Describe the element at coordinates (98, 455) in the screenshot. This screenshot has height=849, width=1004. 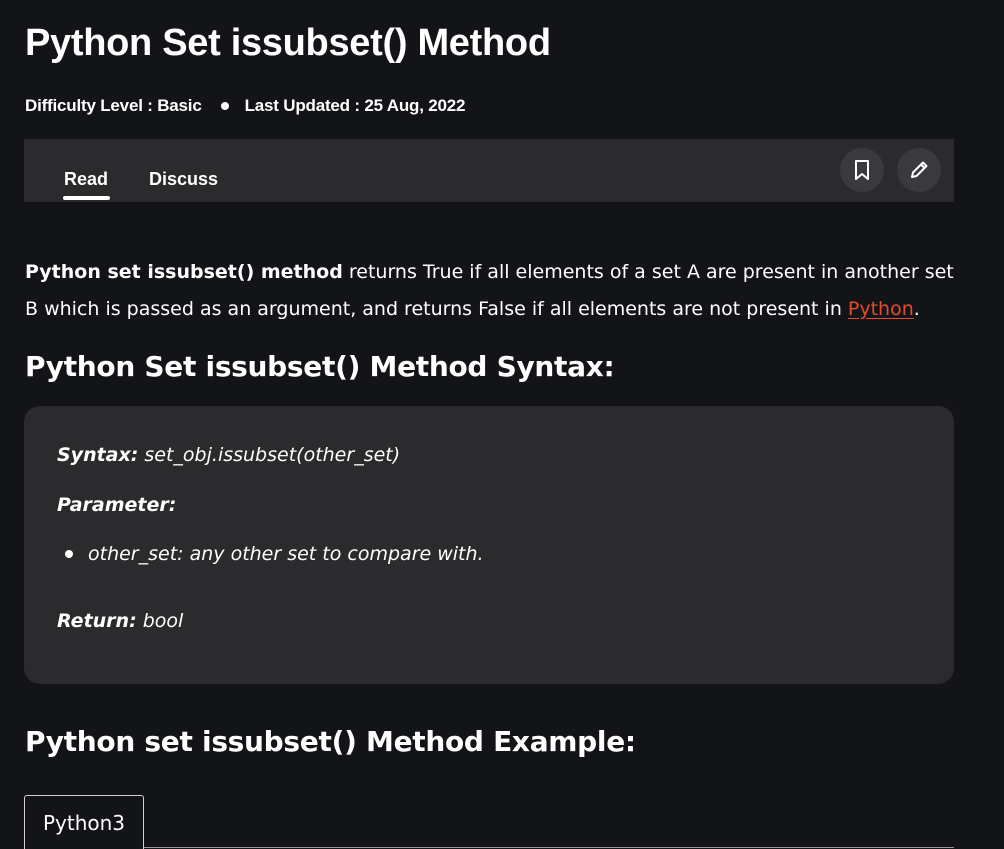
I see `syntax-label: Syntax:` at that location.